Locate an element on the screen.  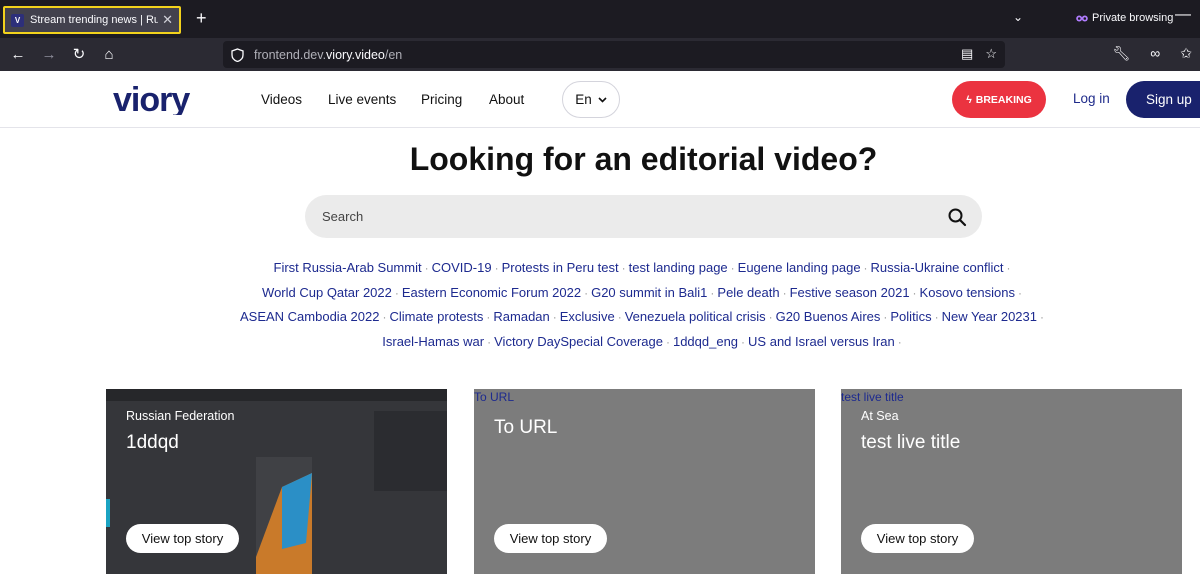
viory-favicon-icon: V is located at coordinates (17, 20).